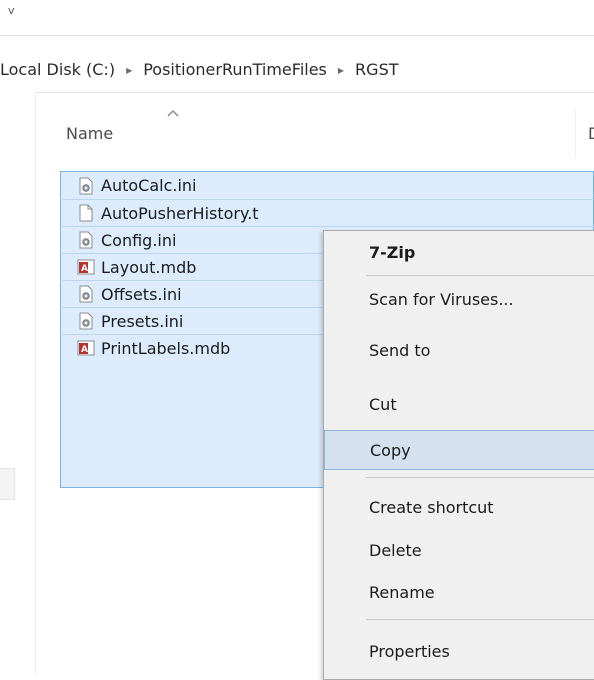 This screenshot has height=680, width=594. Describe the element at coordinates (149, 185) in the screenshot. I see `file-name: AutoCalc.ini` at that location.